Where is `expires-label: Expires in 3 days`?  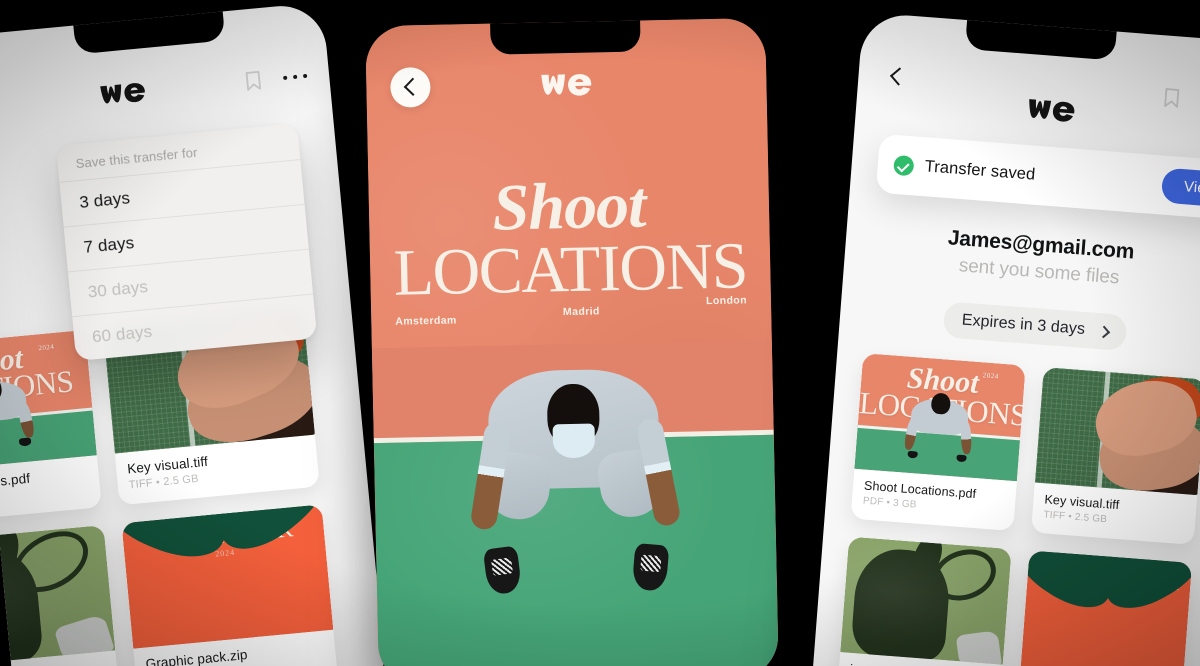 expires-label: Expires in 3 days is located at coordinates (1023, 324).